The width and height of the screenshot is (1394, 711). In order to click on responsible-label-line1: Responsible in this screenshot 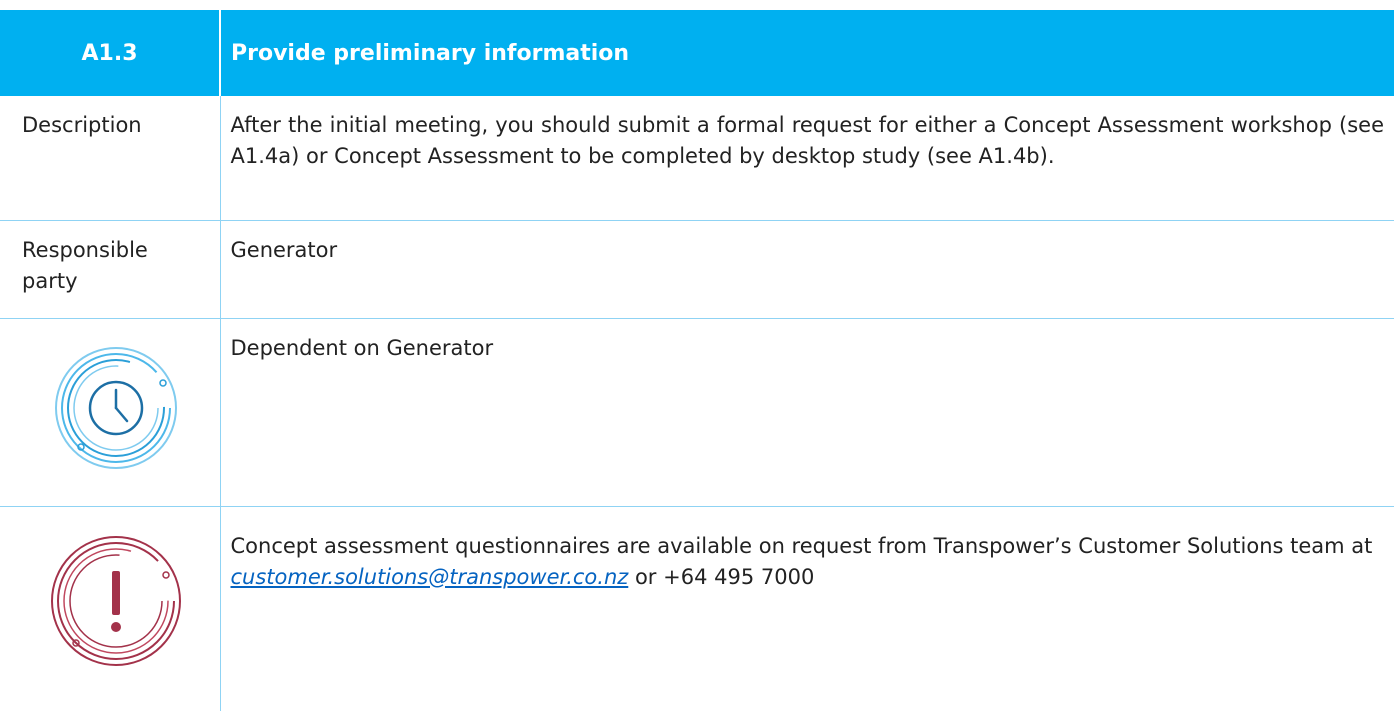, I will do `click(85, 249)`.